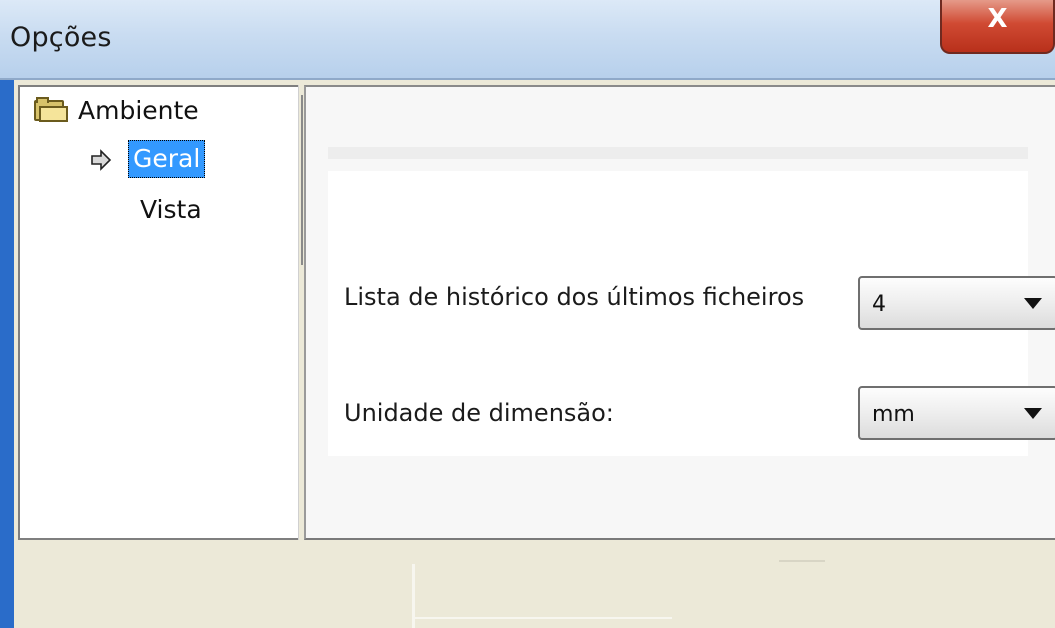 This screenshot has height=628, width=1055. I want to click on dialog-button-area, so click(534, 585).